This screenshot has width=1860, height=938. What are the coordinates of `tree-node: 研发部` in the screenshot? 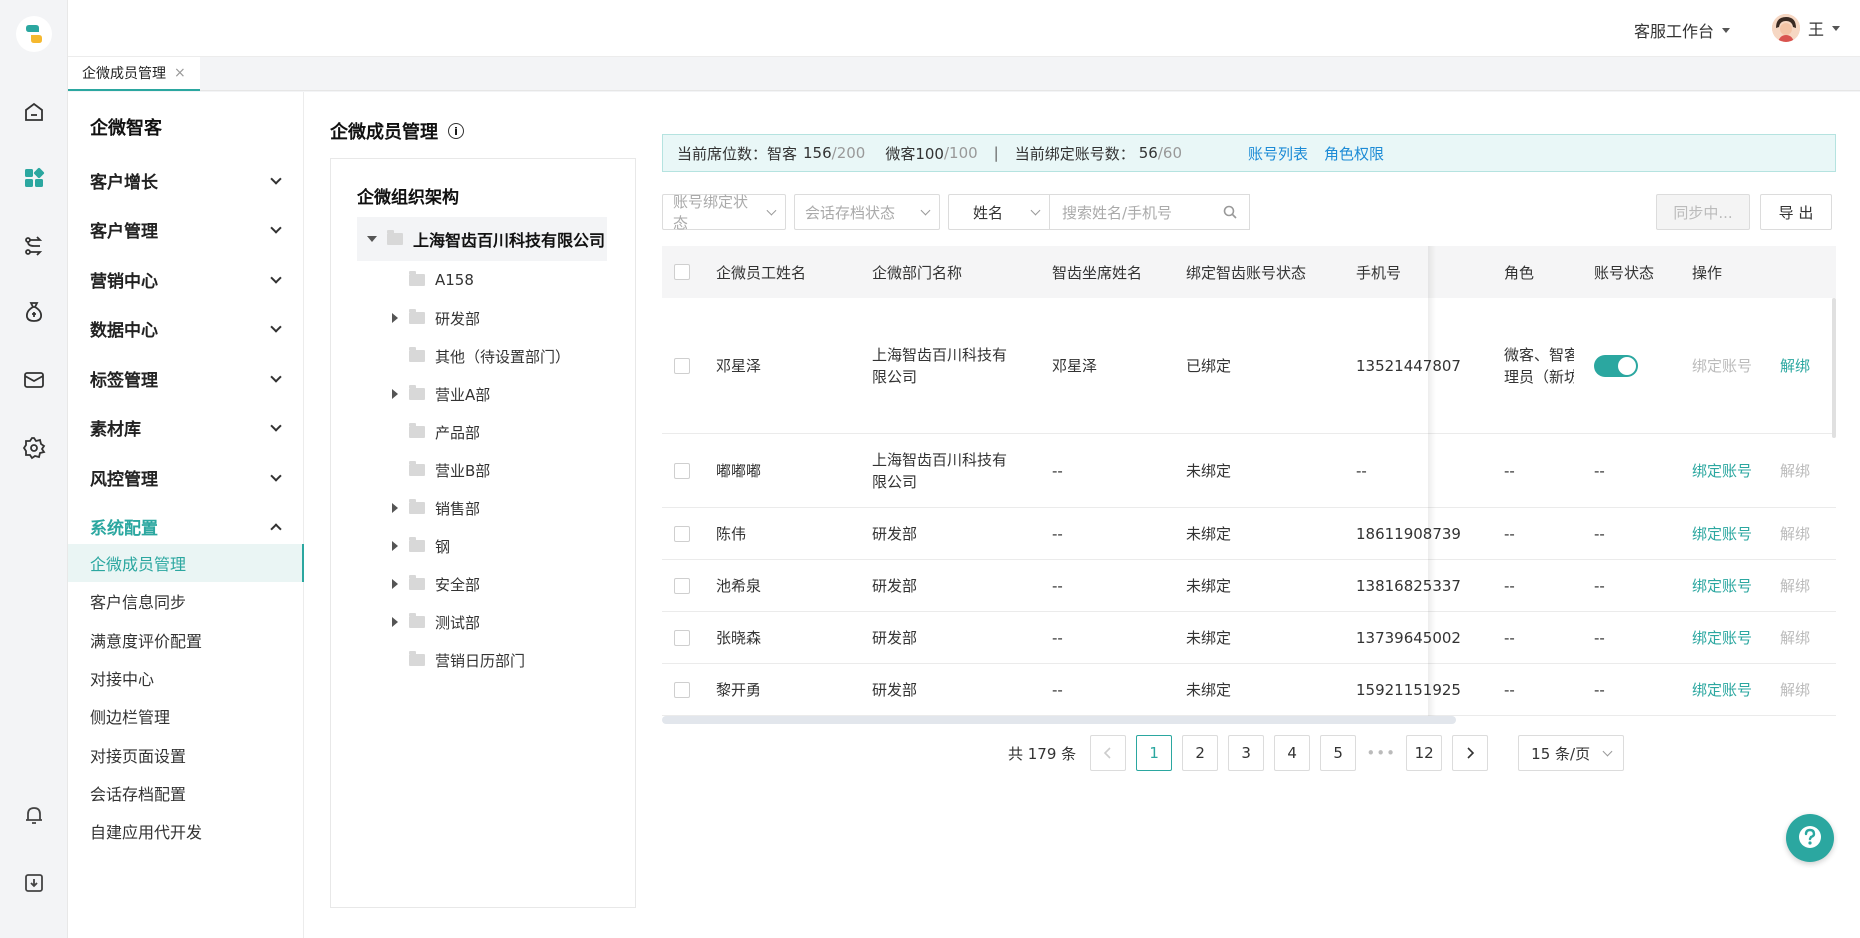 It's located at (435, 318).